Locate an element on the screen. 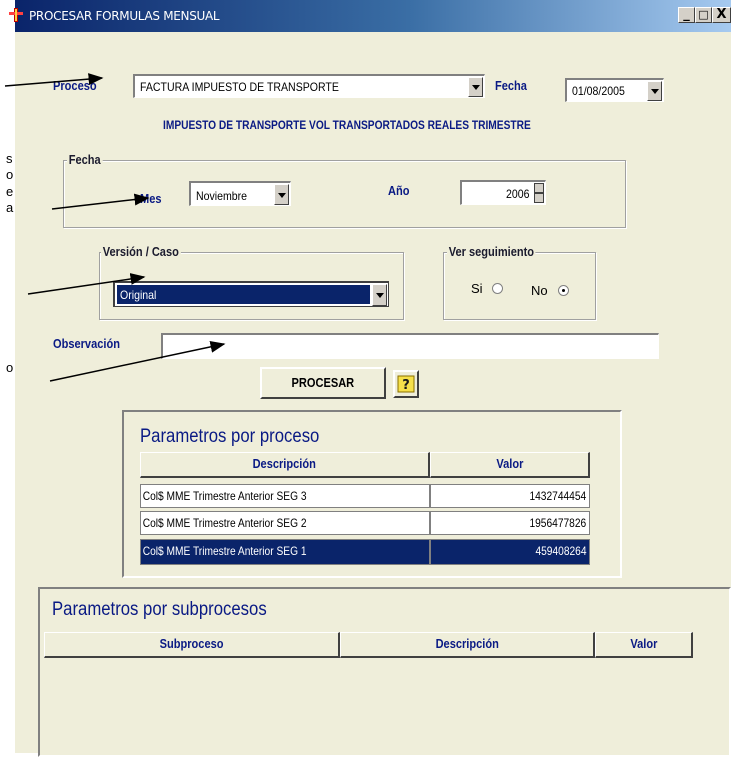  fecha-group-legend: Fecha is located at coordinates (85, 159).